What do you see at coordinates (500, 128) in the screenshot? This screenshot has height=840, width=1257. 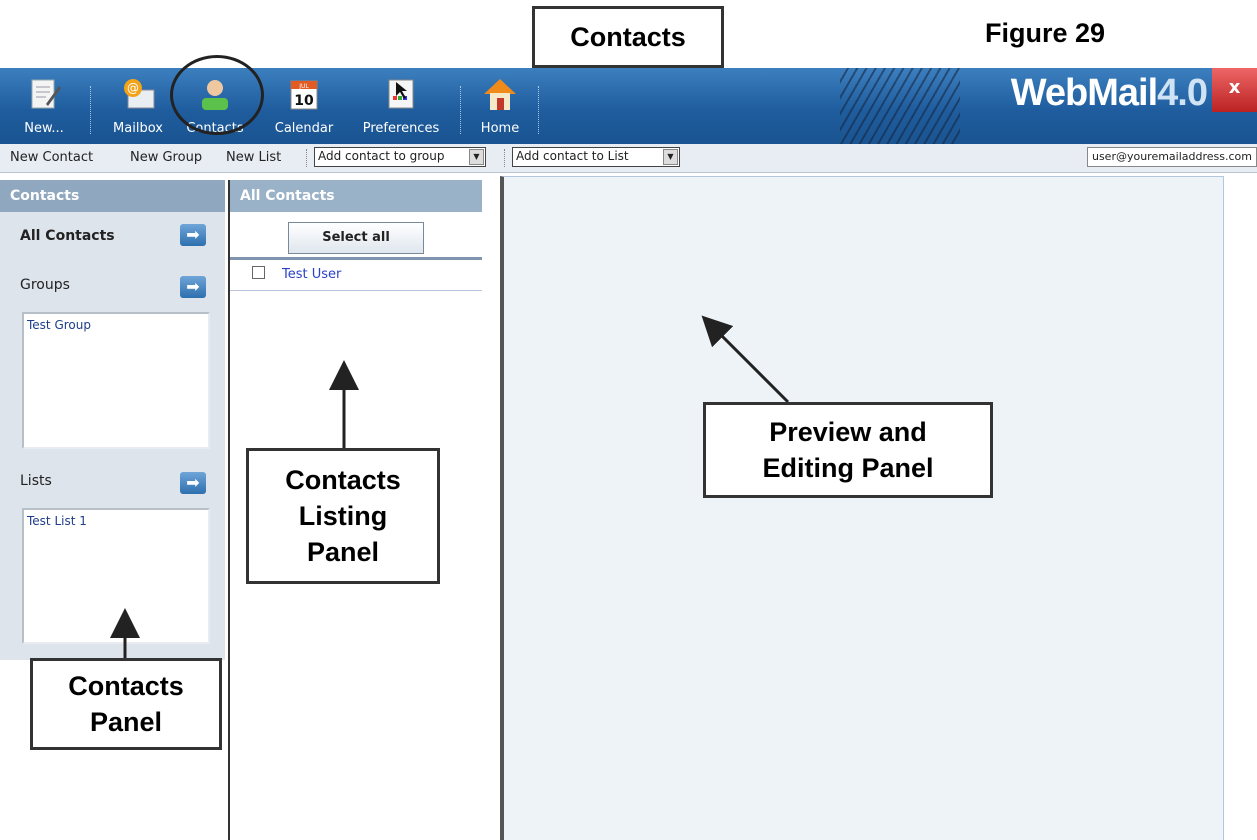 I see `toolbar-home-label: Home` at bounding box center [500, 128].